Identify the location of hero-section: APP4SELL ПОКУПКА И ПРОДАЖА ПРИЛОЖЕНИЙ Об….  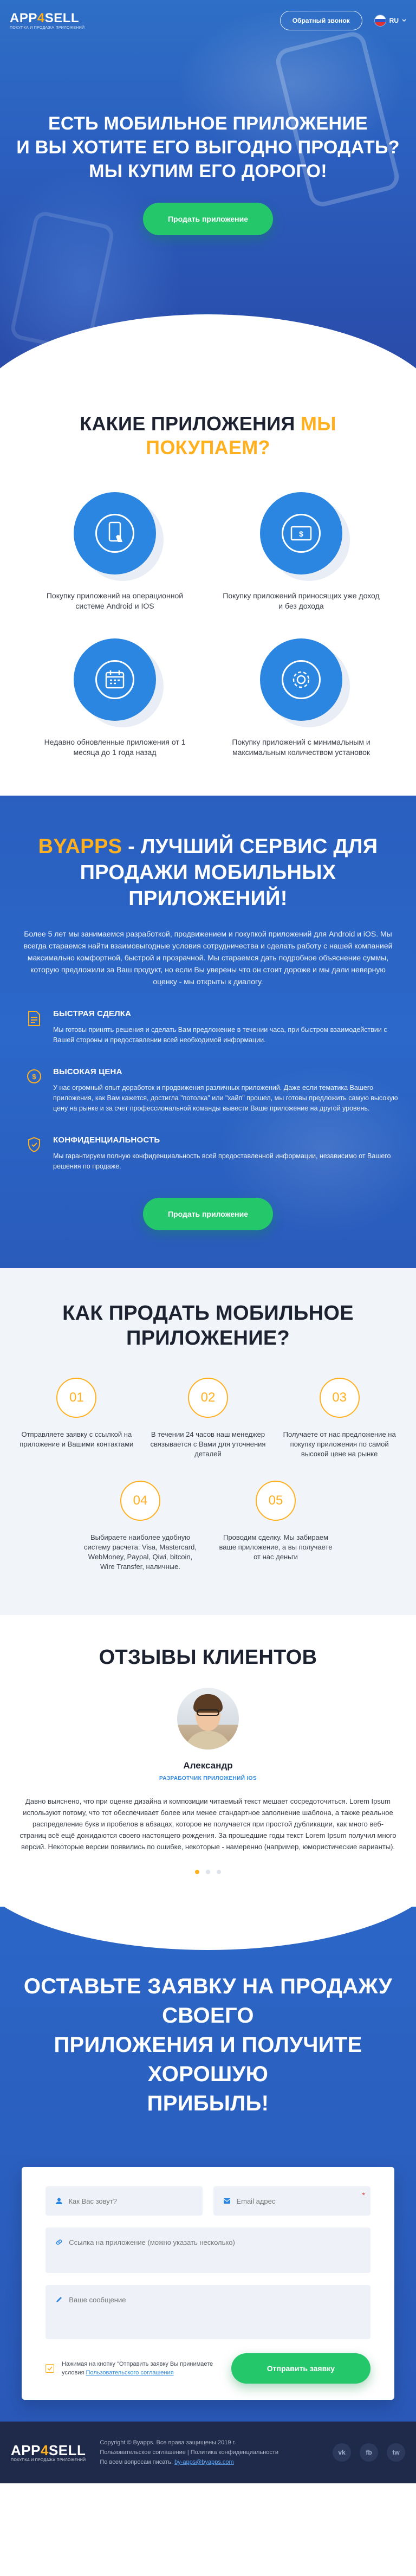
(208, 189).